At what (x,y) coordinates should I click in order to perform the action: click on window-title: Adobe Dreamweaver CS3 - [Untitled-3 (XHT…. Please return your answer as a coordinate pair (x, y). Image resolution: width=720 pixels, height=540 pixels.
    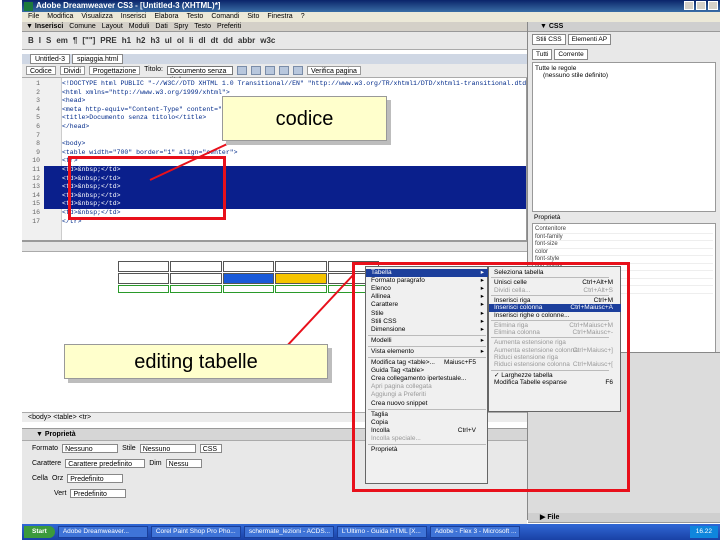
    Looking at the image, I should click on (128, 5).